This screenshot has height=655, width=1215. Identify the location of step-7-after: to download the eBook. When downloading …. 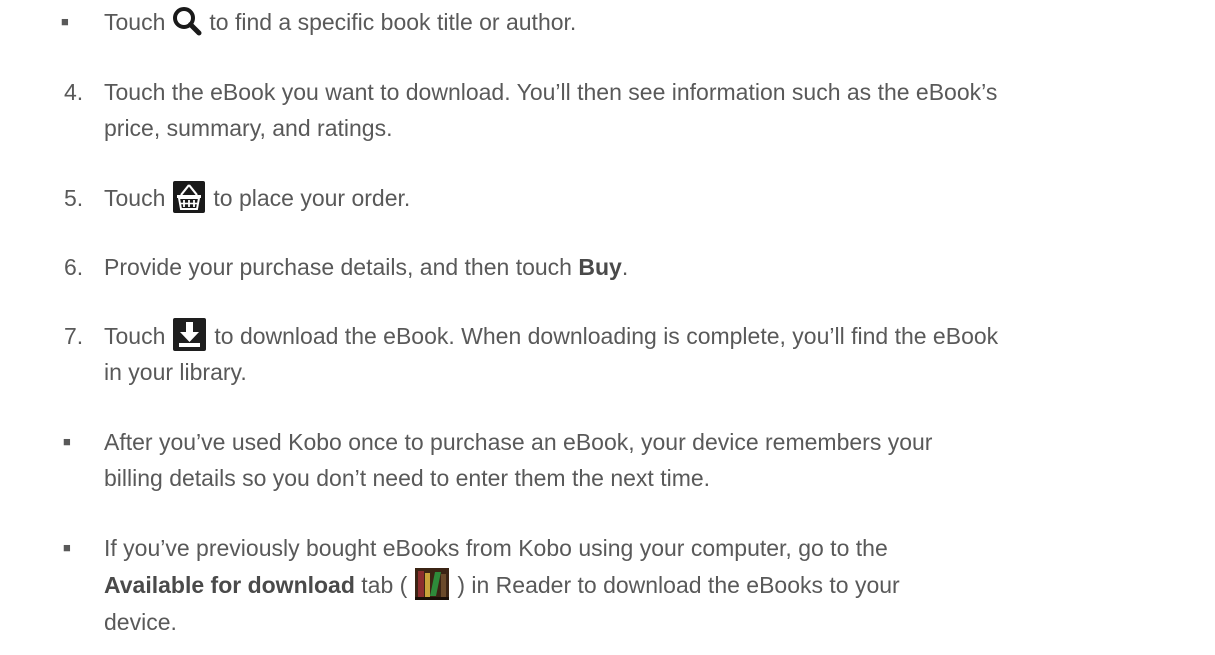
(606, 336).